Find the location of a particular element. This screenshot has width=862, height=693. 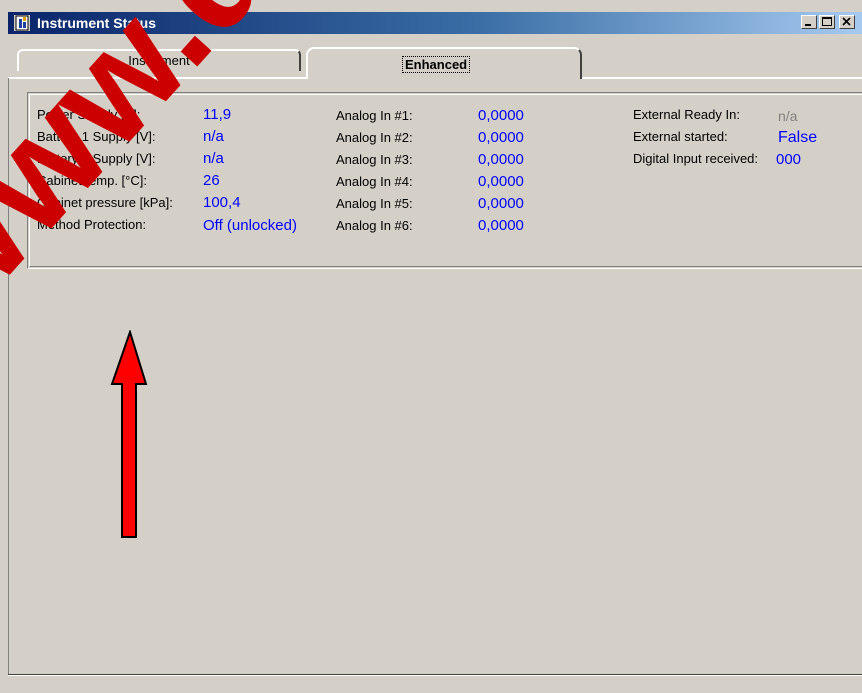

external-started-value: False is located at coordinates (798, 137).